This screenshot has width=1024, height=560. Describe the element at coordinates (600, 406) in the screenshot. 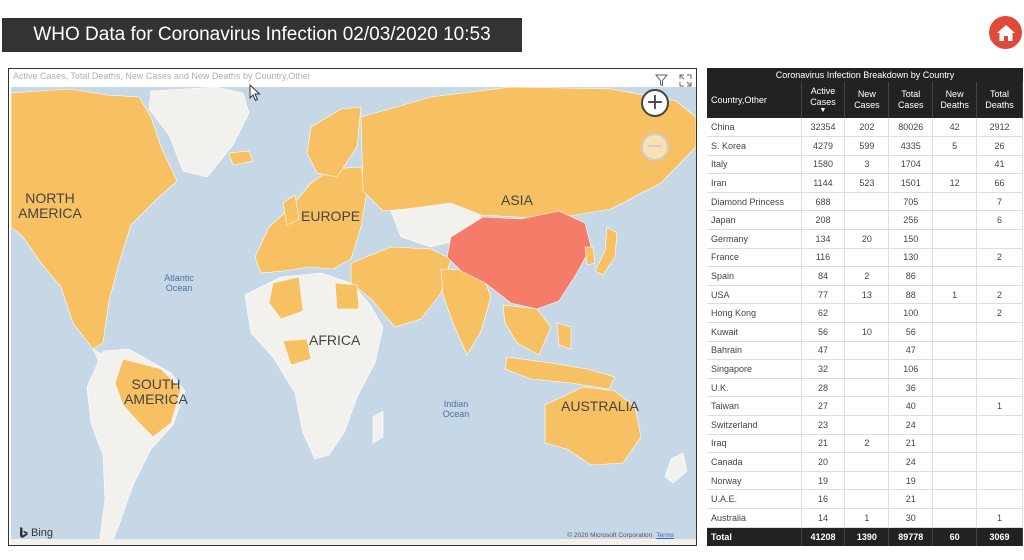

I see `region-label-australia: AUSTRALIA` at that location.